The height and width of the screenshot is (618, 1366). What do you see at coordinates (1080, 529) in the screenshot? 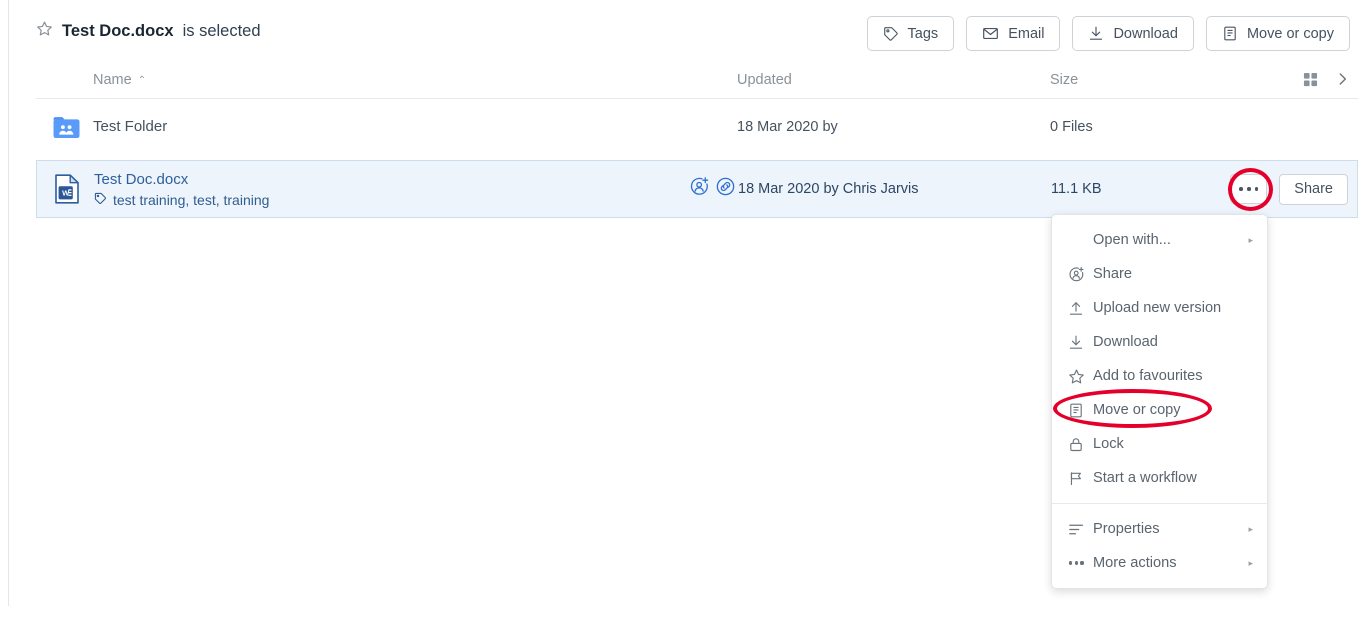
I see `list-lines-icon` at bounding box center [1080, 529].